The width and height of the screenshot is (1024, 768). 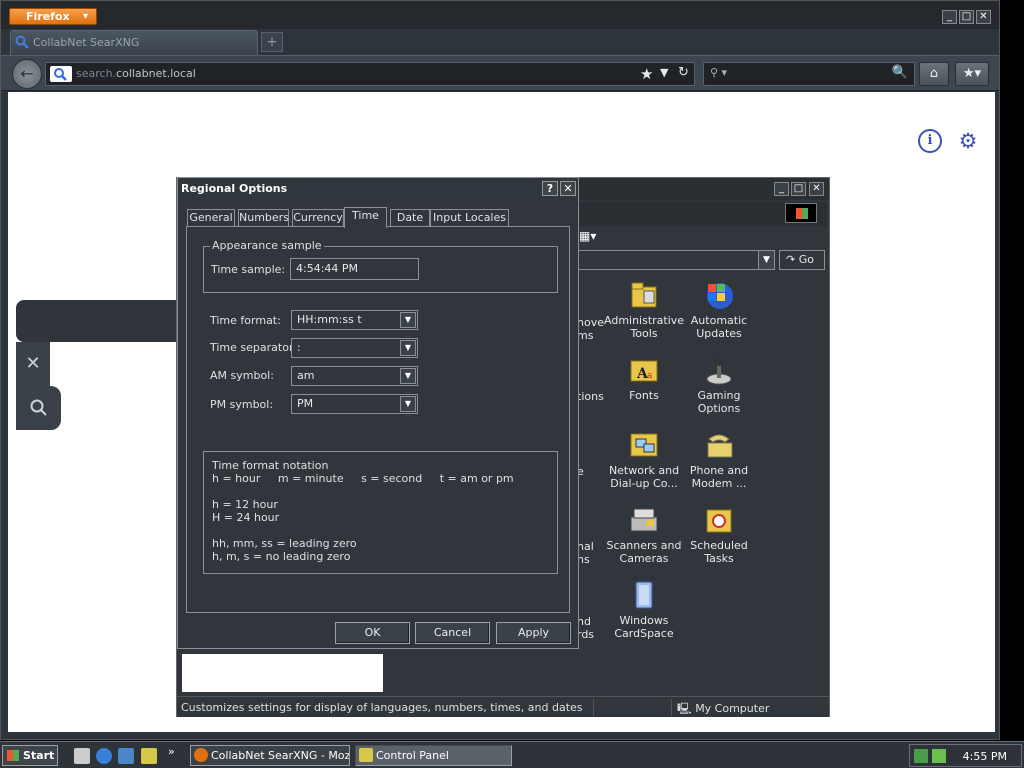 What do you see at coordinates (469, 218) in the screenshot?
I see `tab-input-locales: Input Locales` at bounding box center [469, 218].